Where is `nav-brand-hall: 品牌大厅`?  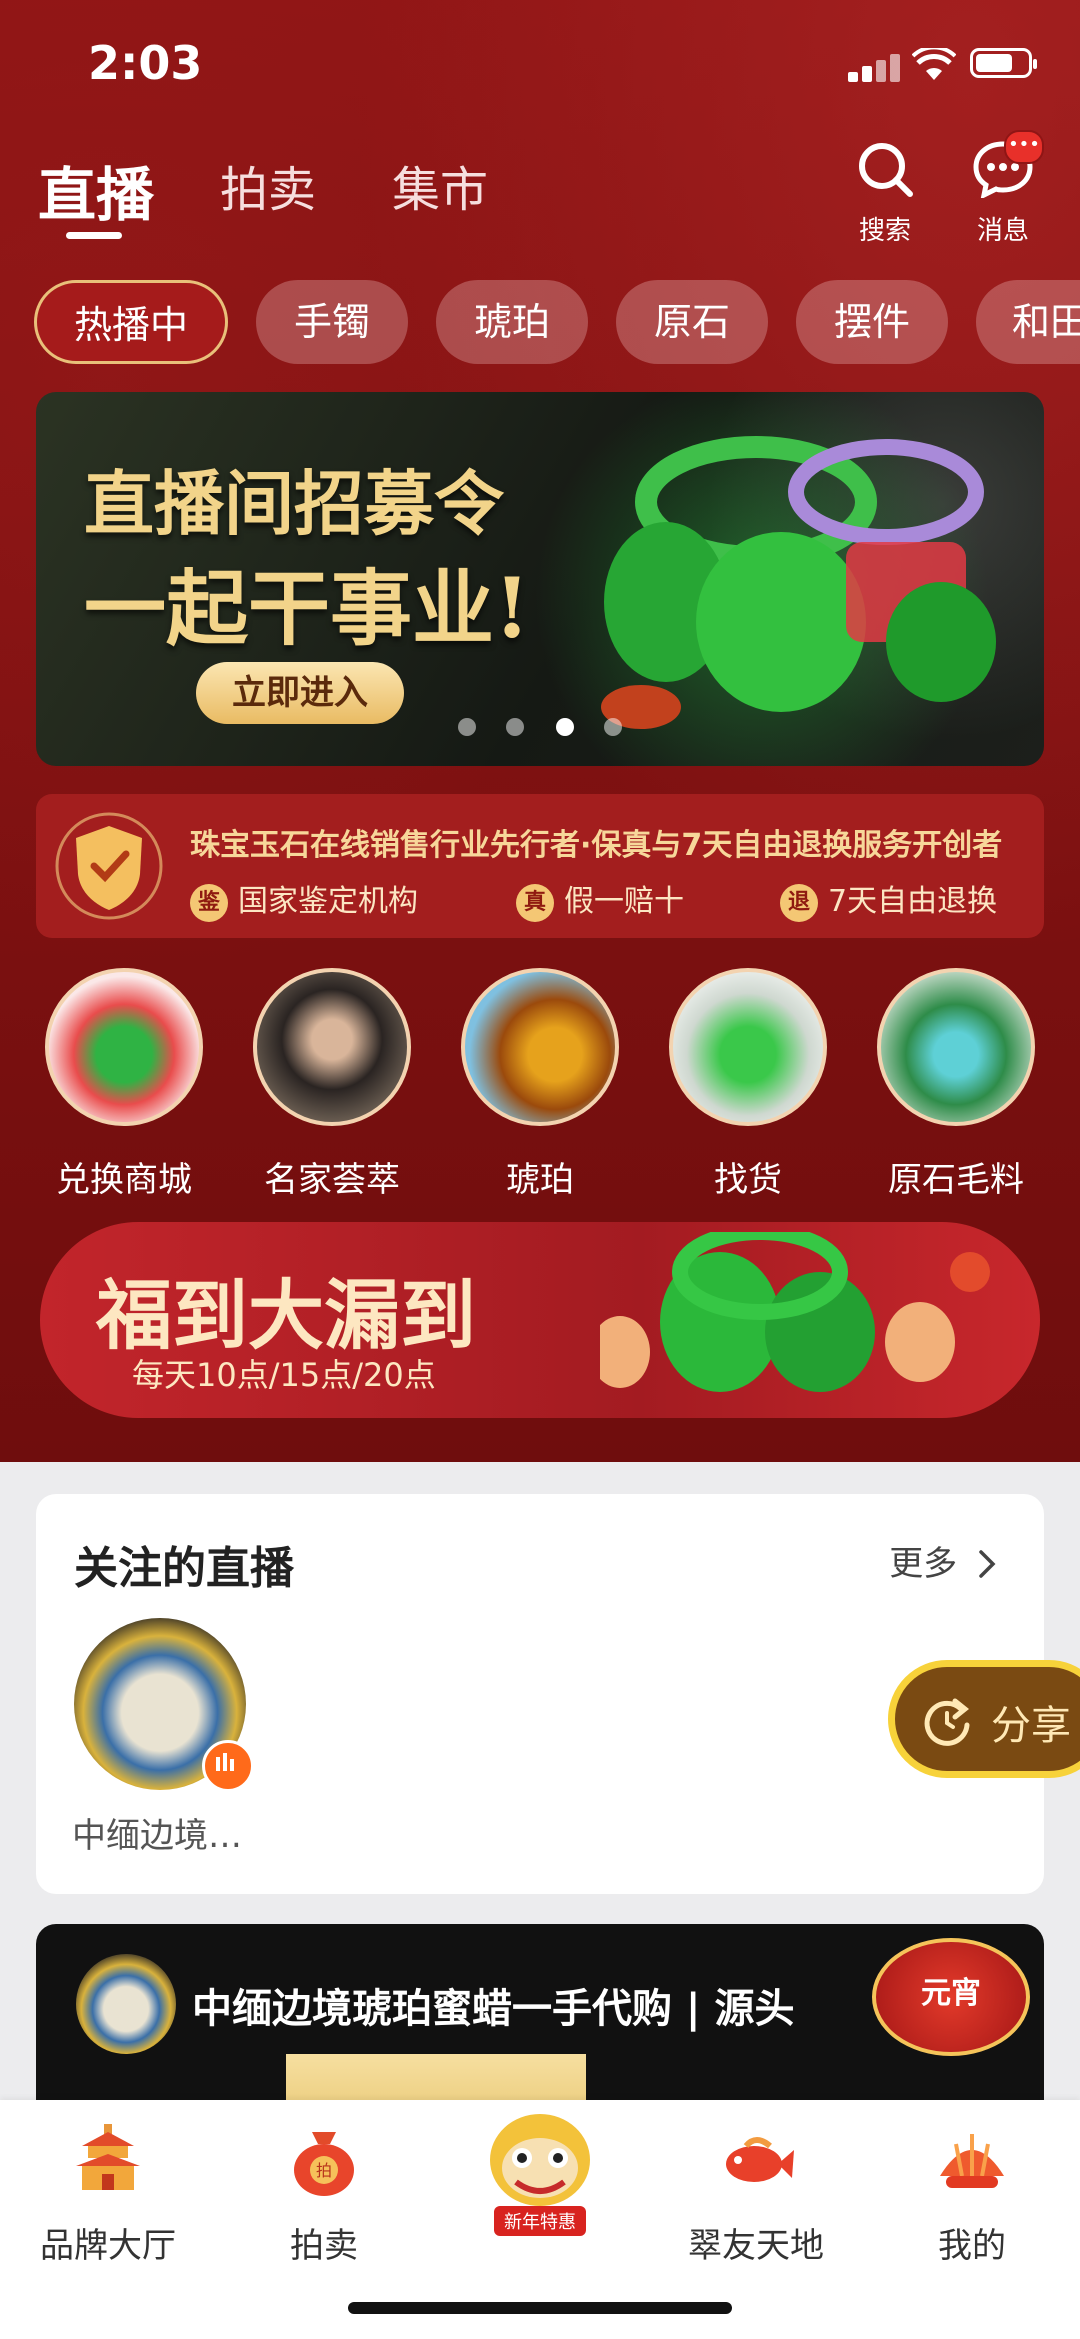
nav-brand-hall: 品牌大厅 is located at coordinates (108, 2193).